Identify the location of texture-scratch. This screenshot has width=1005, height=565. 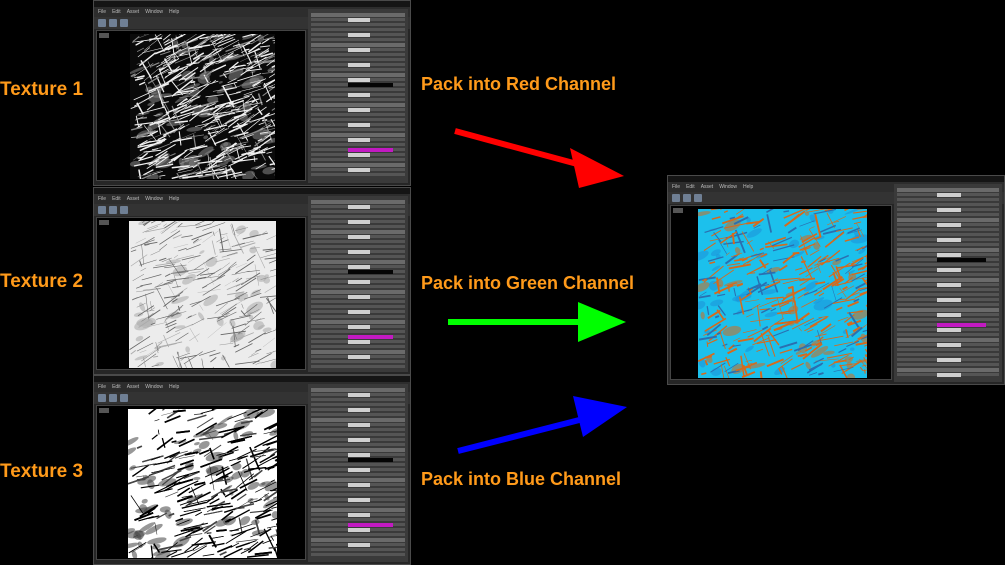
(790, 287).